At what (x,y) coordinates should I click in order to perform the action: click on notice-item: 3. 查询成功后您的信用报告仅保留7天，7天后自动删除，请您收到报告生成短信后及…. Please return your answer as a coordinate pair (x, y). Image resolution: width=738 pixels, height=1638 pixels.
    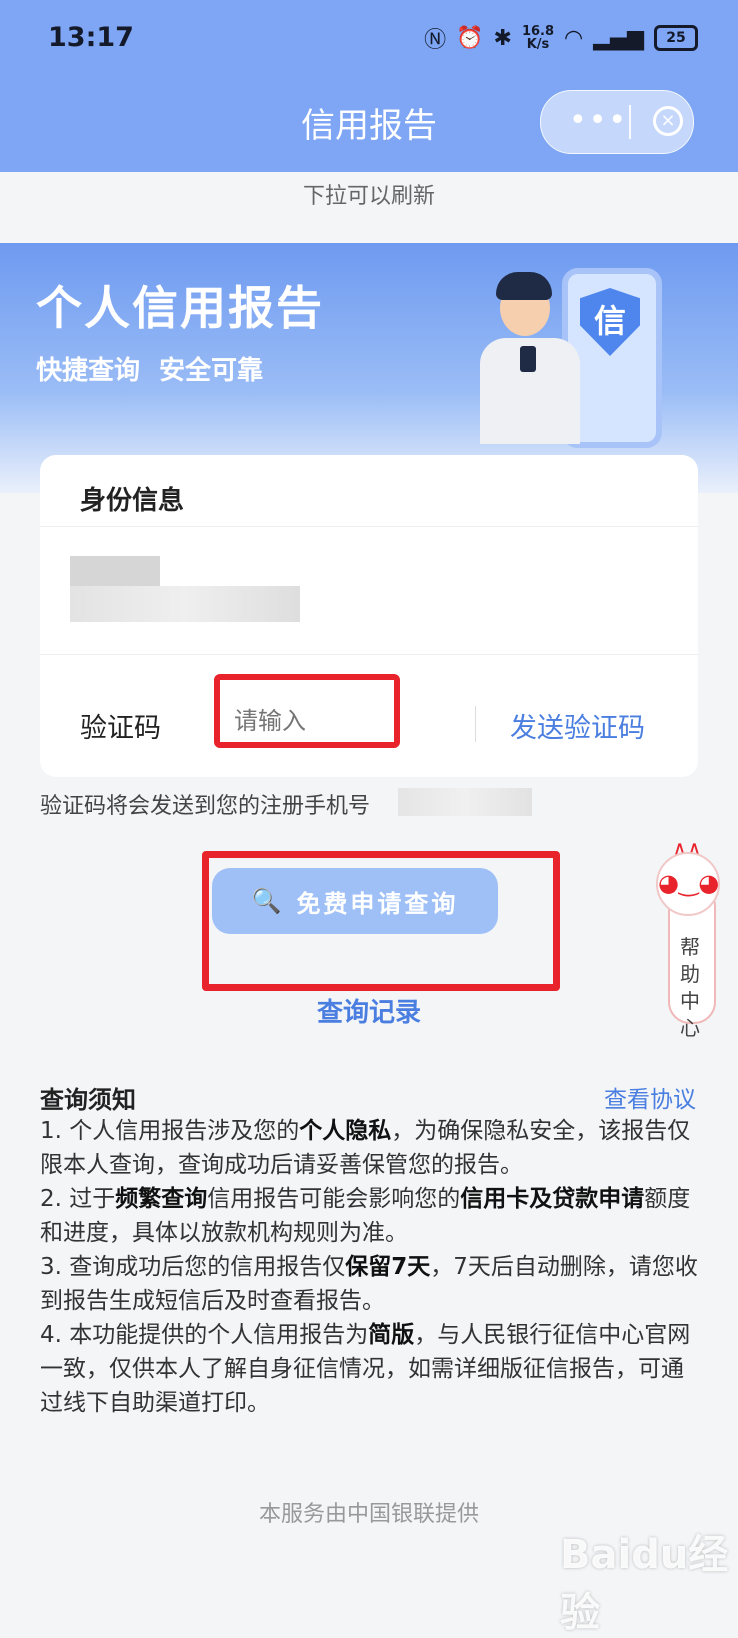
    Looking at the image, I should click on (369, 1284).